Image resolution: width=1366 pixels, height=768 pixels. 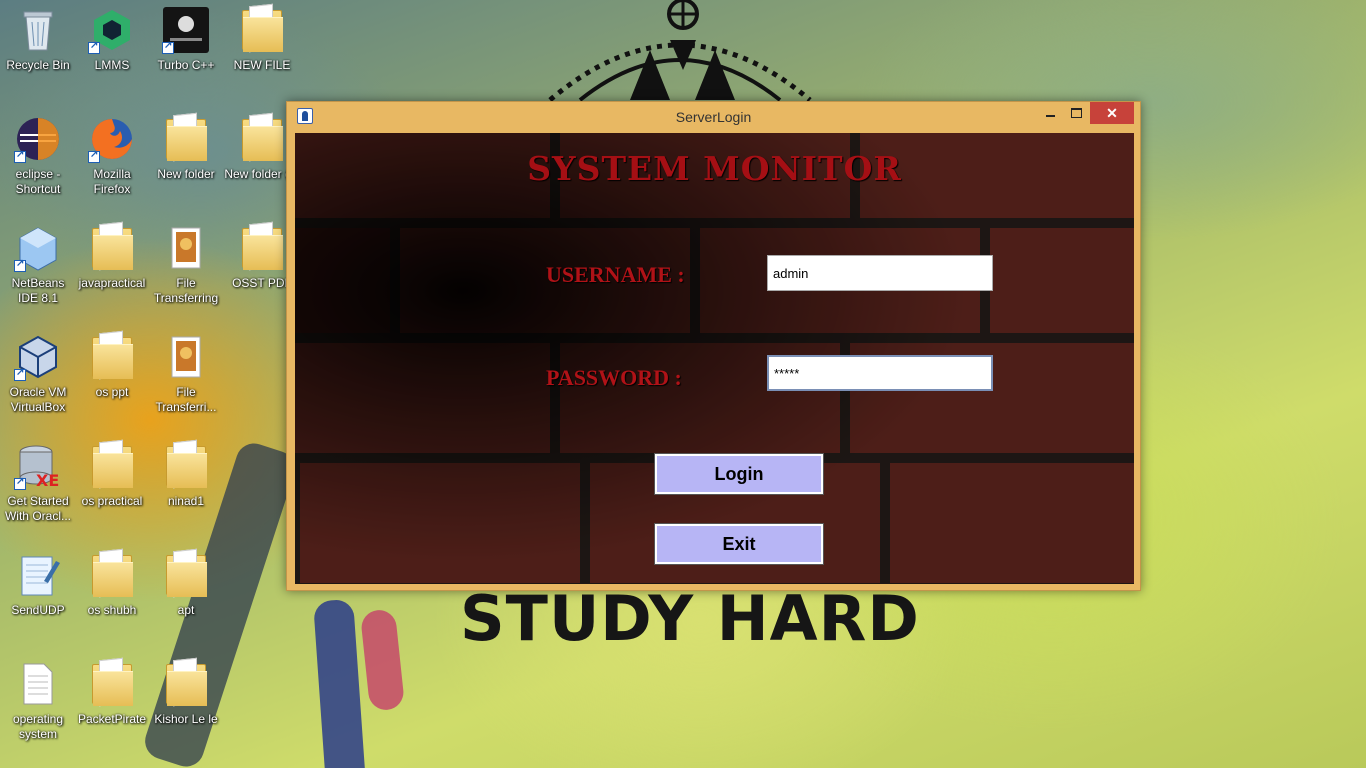 I want to click on desktop-icon: Oracle VM VirtualBox, so click(x=38, y=379).